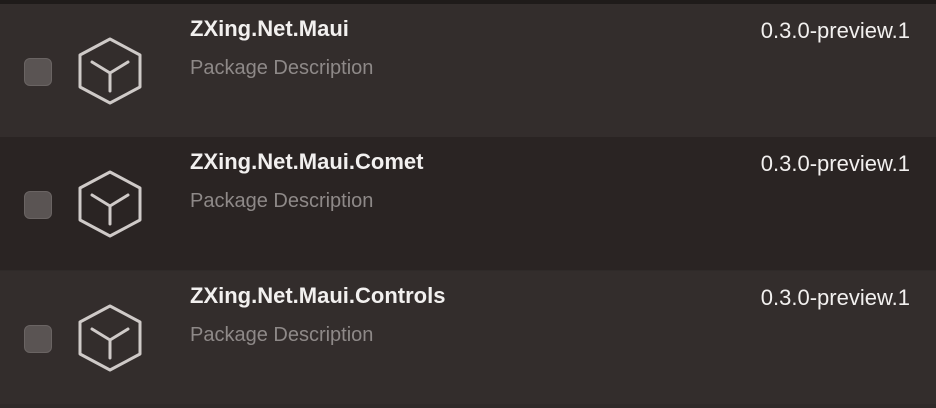  What do you see at coordinates (269, 28) in the screenshot?
I see `package-name: ZXing.Net.Maui` at bounding box center [269, 28].